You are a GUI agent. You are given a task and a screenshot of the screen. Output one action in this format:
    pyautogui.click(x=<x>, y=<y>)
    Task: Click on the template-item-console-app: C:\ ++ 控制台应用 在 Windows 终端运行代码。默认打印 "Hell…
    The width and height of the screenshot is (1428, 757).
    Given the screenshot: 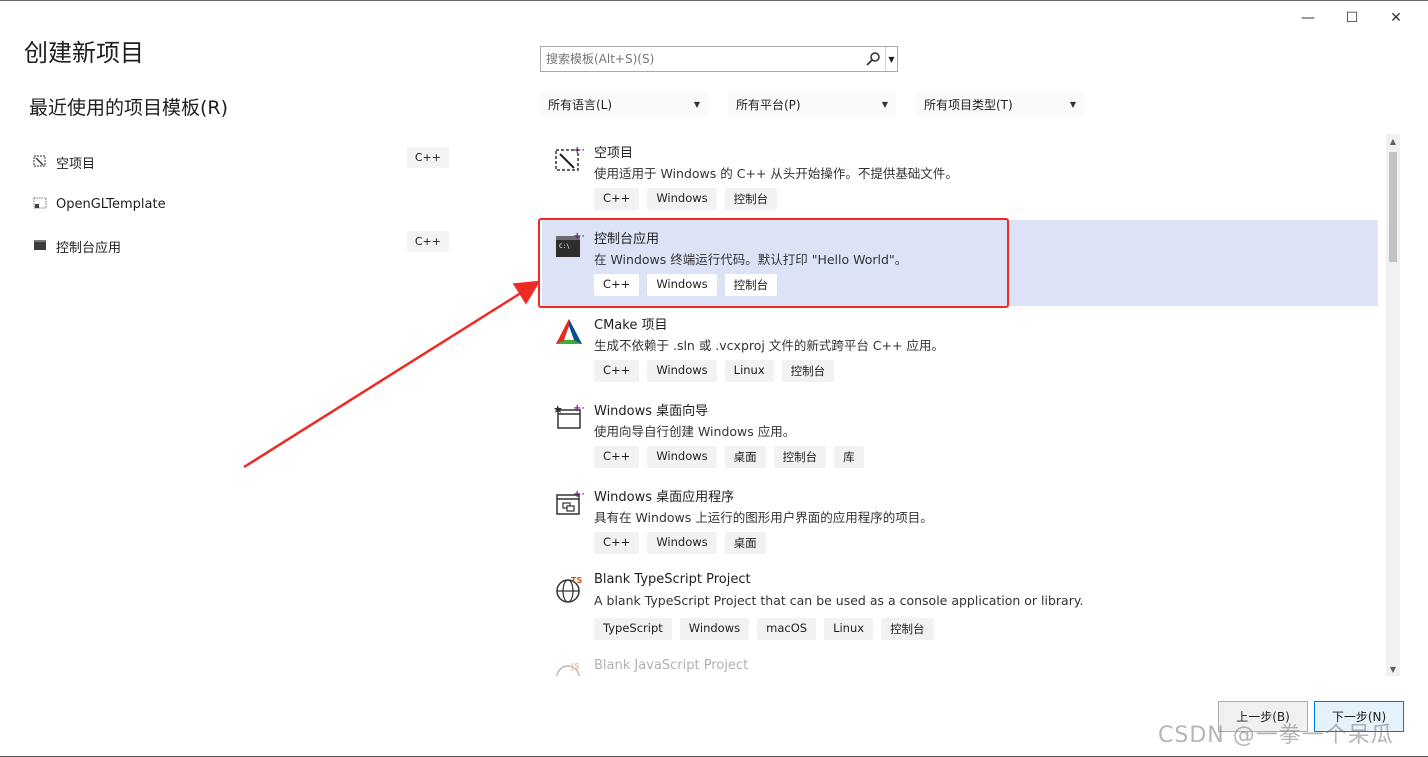 What is the action you would take?
    pyautogui.click(x=960, y=263)
    